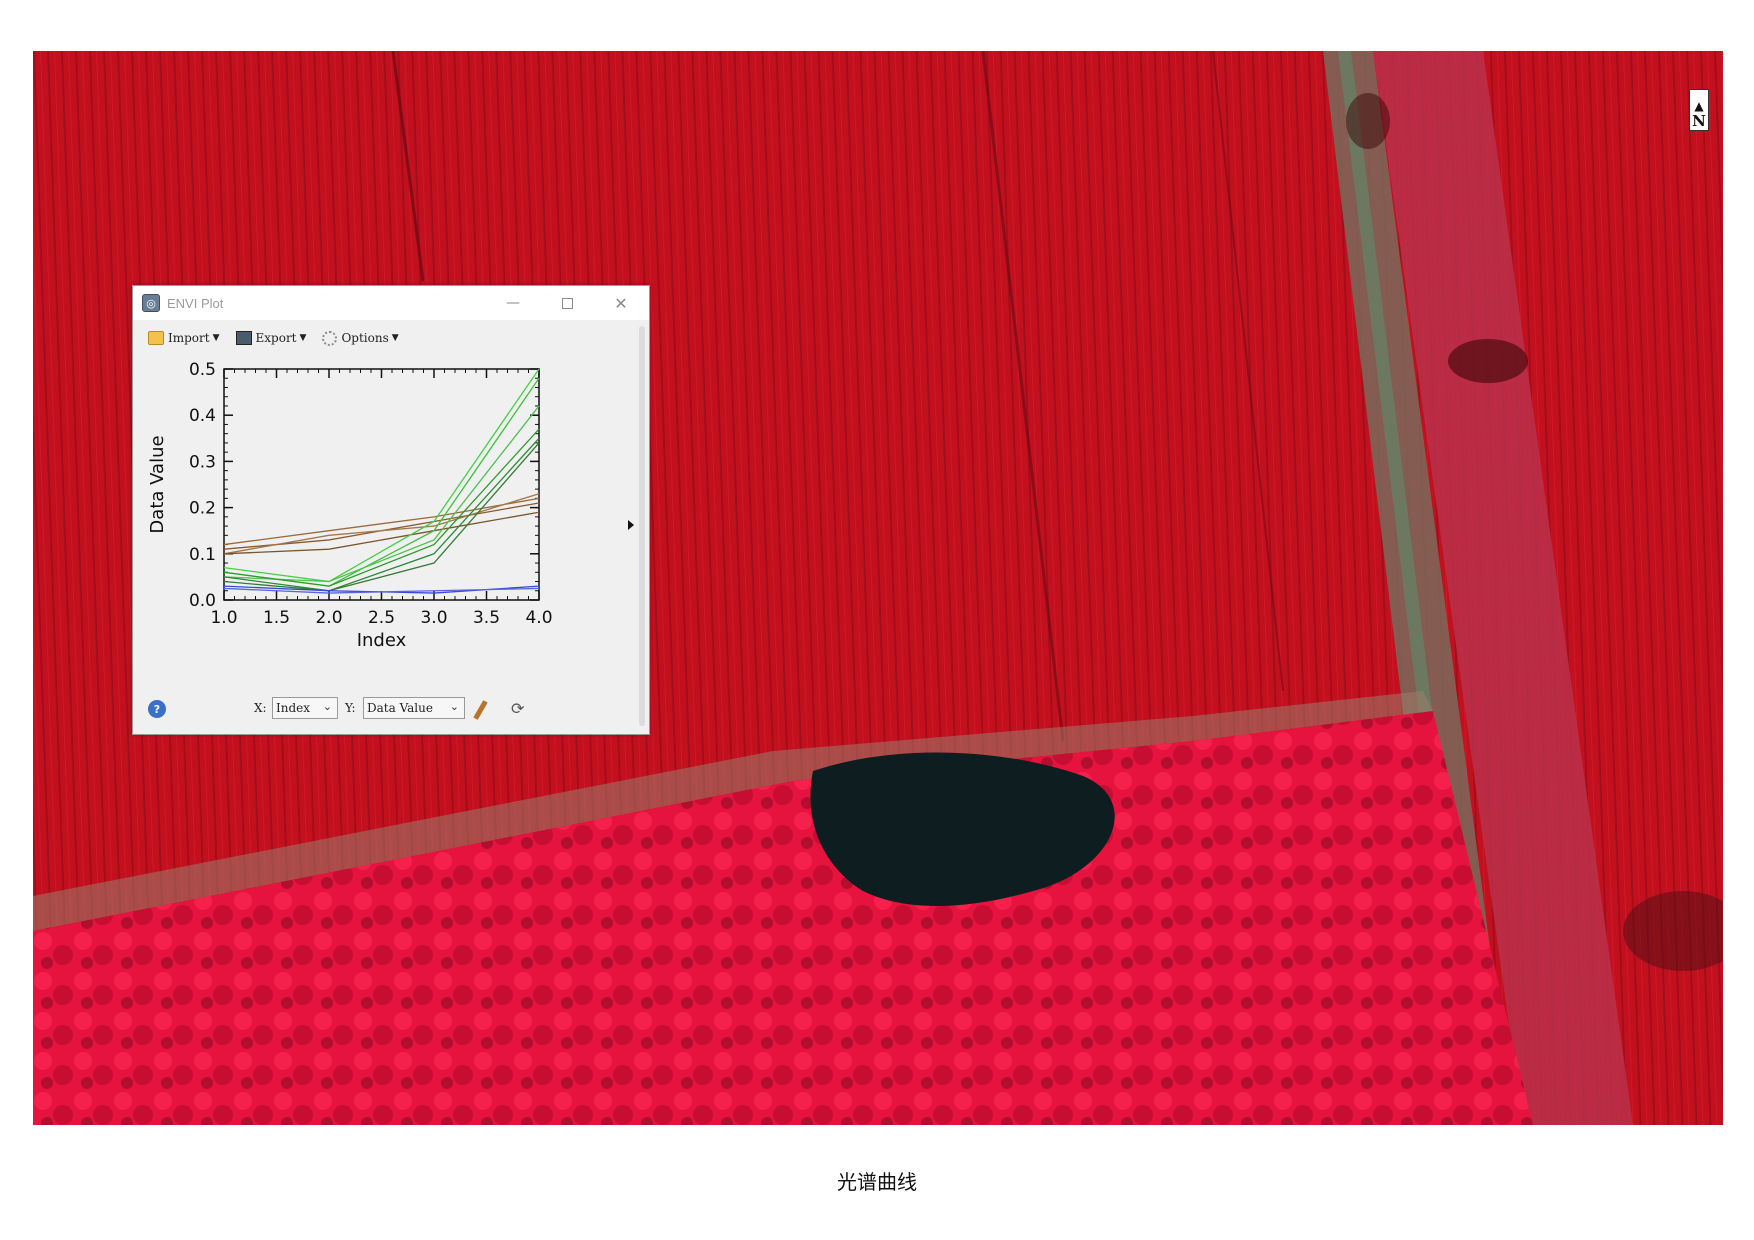 Image resolution: width=1754 pixels, height=1240 pixels. I want to click on window-title: ENVI Plot, so click(195, 303).